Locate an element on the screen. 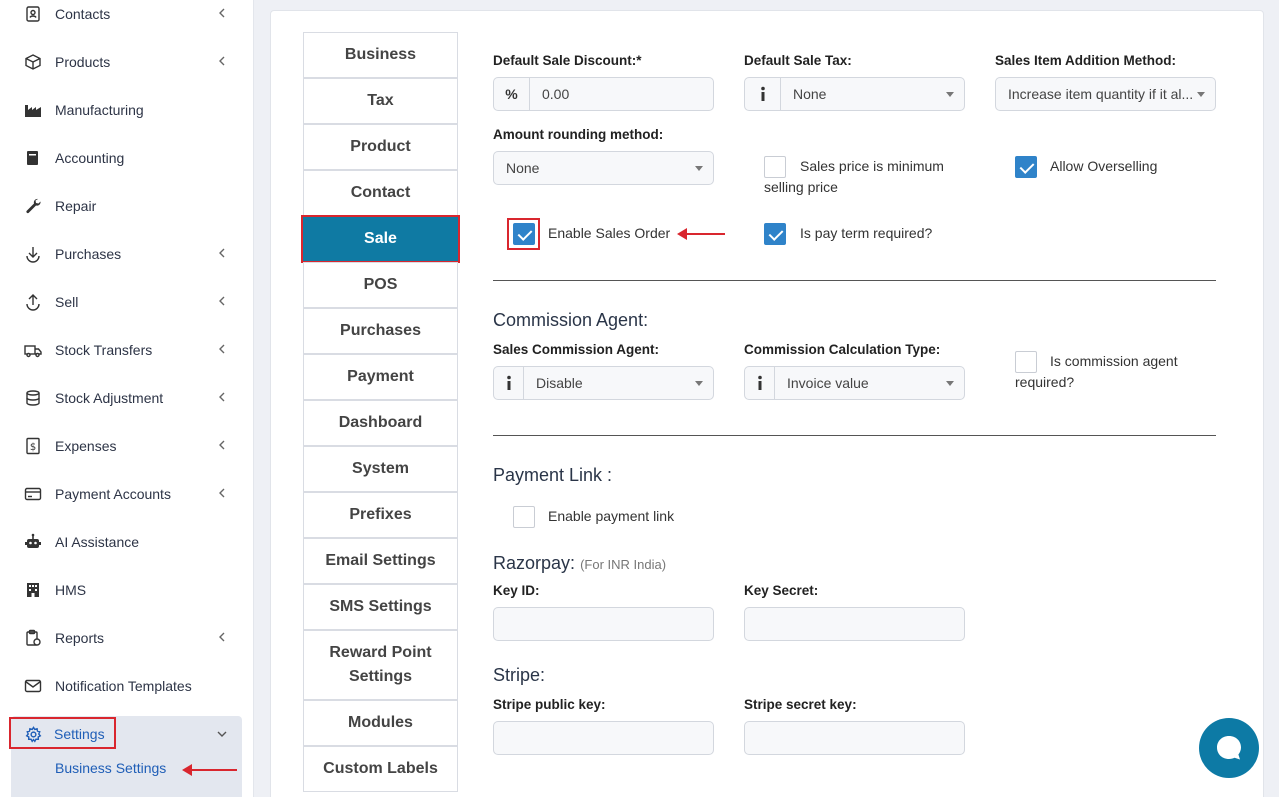  credit-card-icon is located at coordinates (33, 494).